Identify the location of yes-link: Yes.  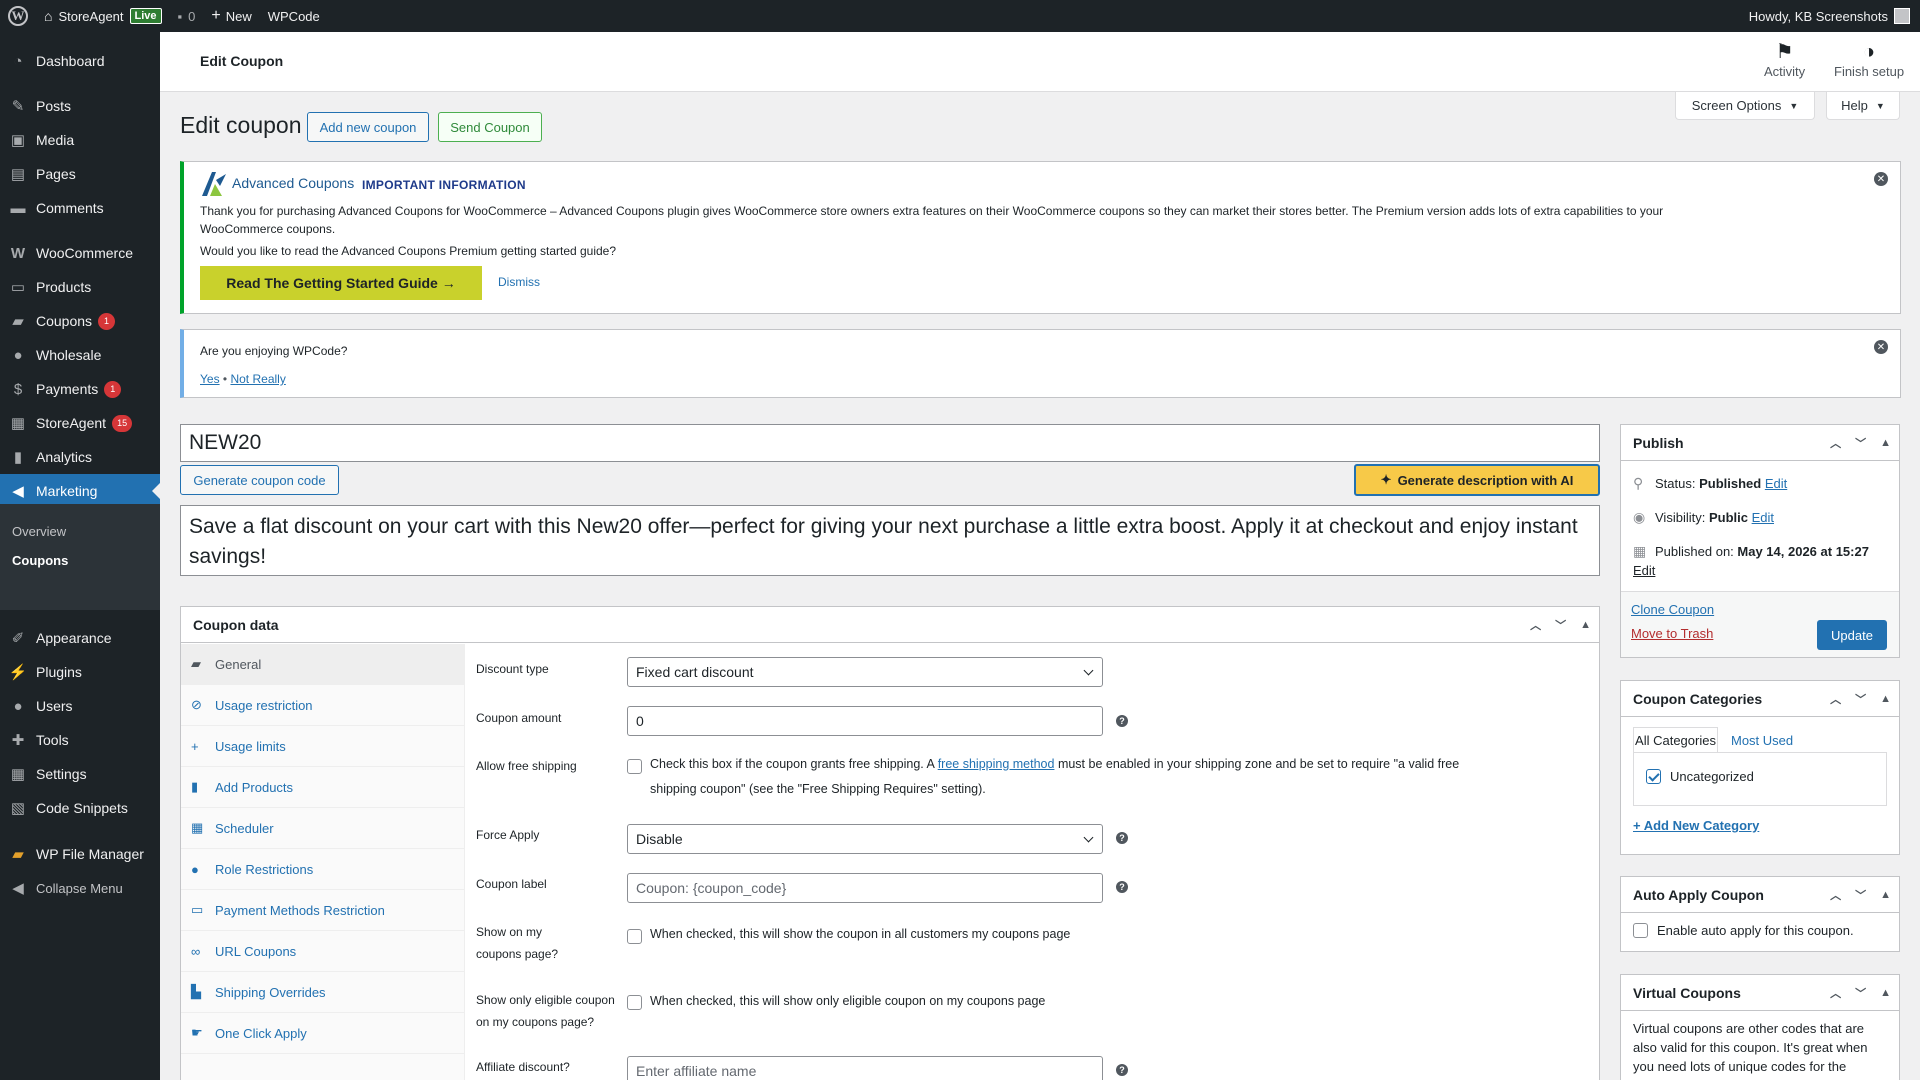
(210, 379).